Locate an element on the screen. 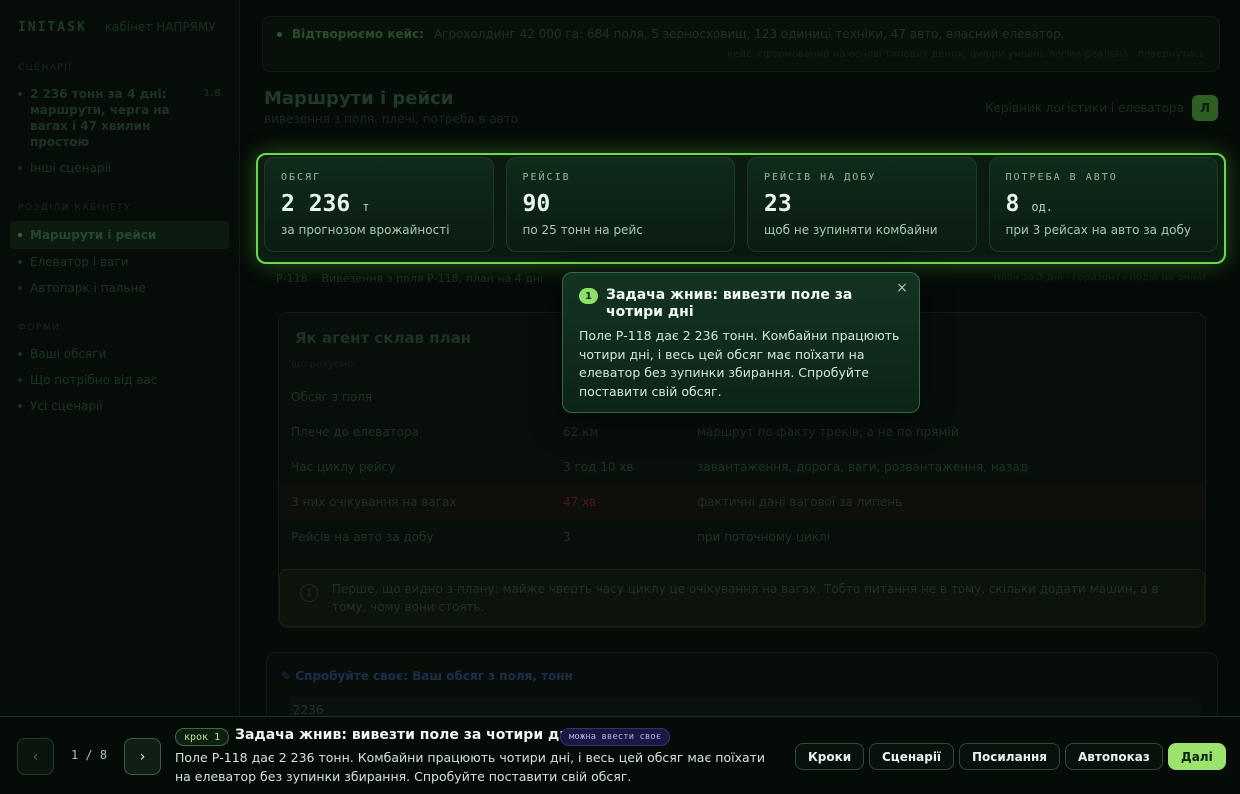  sidebar-item-elevator: Елеватор і ваги is located at coordinates (119, 262).